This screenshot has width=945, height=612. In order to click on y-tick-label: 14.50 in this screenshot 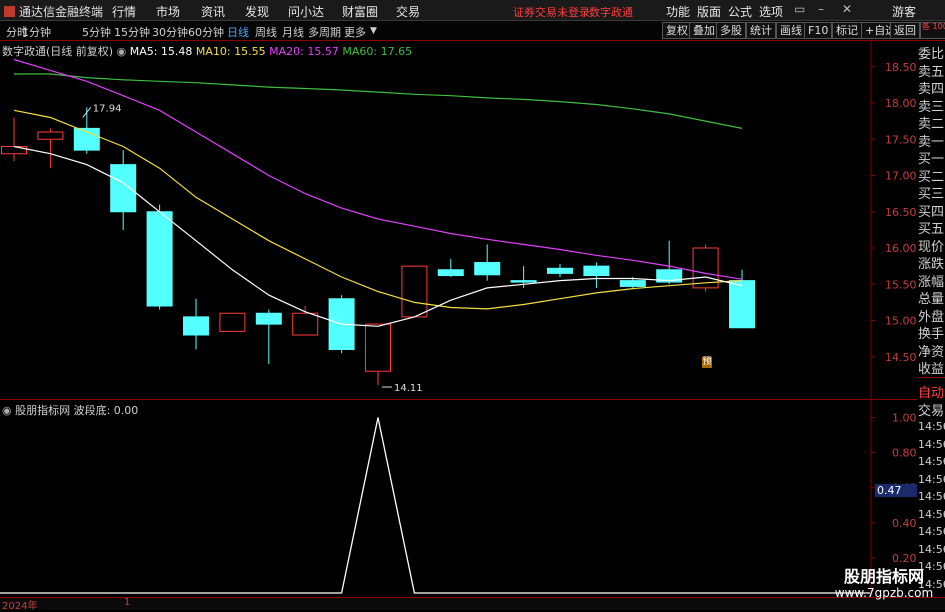, I will do `click(901, 357)`.